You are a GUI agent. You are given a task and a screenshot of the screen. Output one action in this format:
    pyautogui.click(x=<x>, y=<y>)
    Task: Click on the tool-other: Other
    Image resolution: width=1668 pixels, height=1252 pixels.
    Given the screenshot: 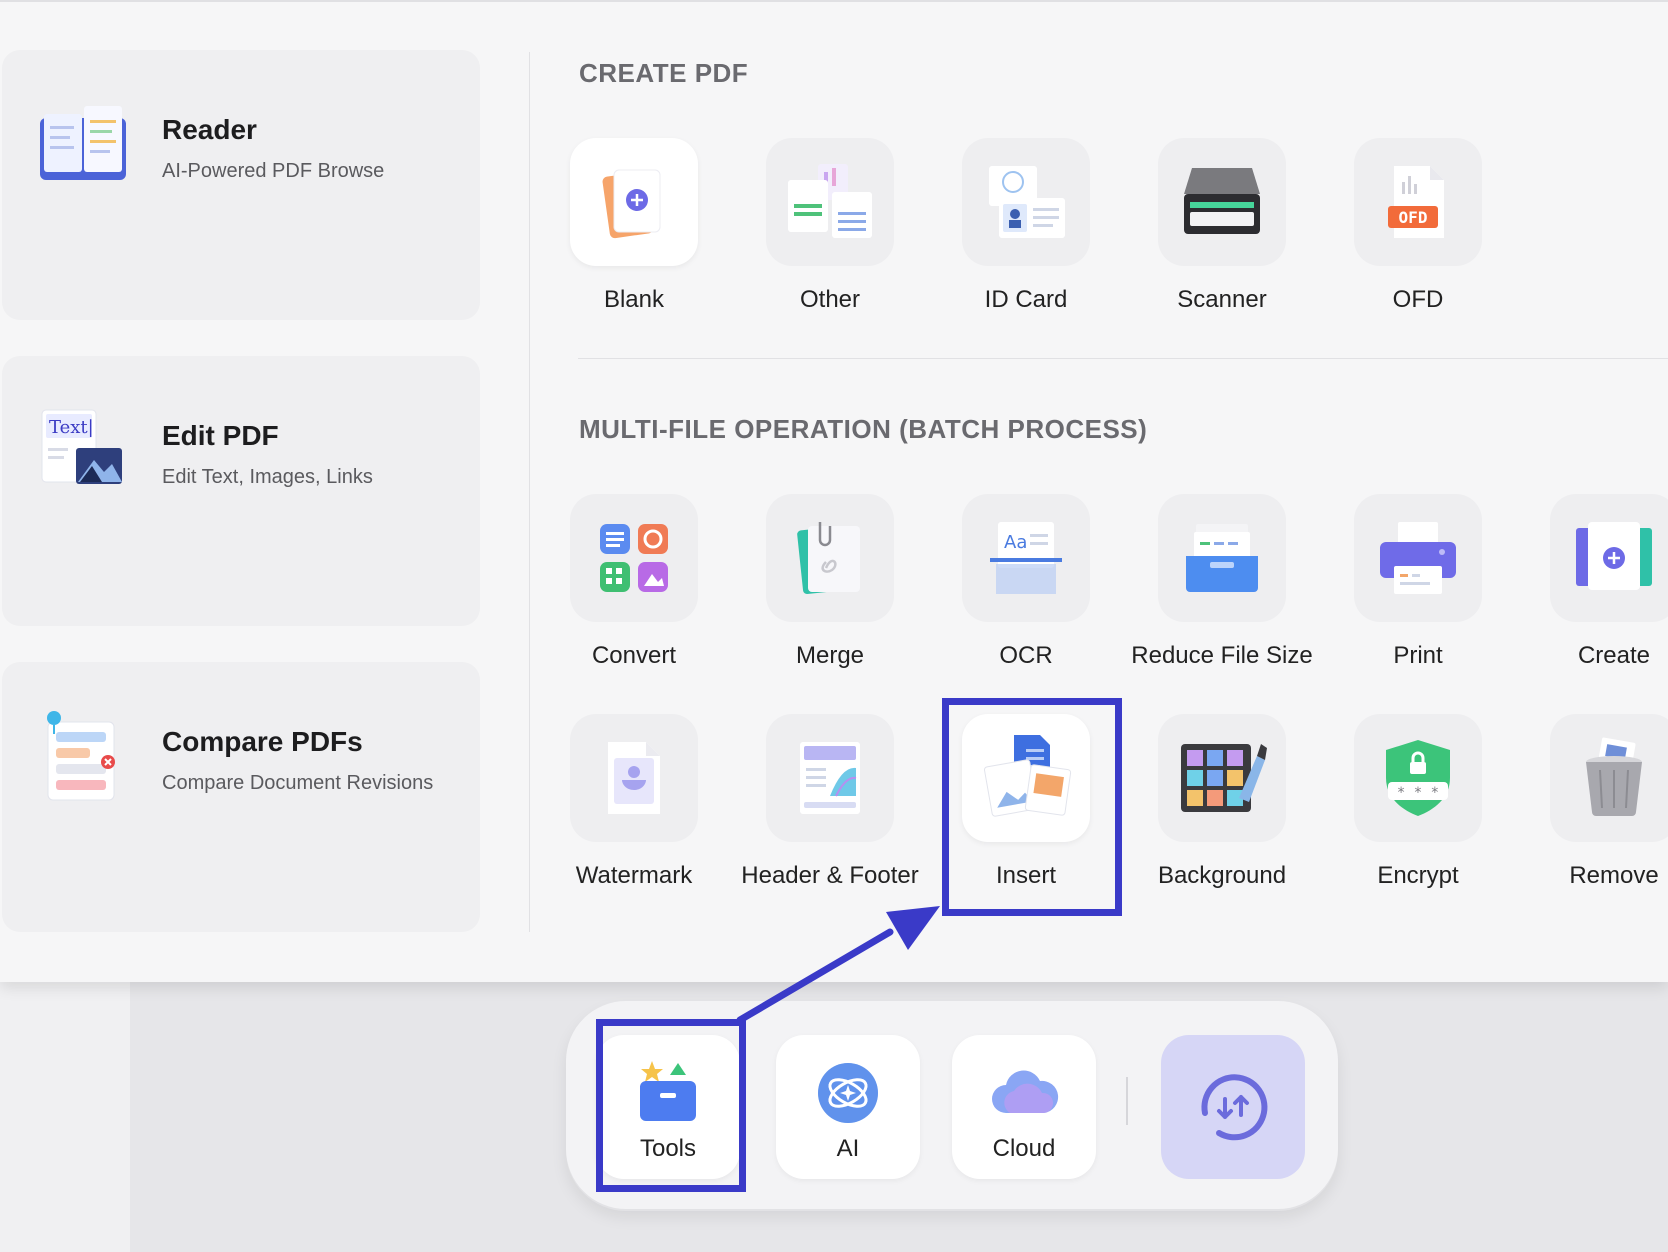 What is the action you would take?
    pyautogui.click(x=830, y=238)
    